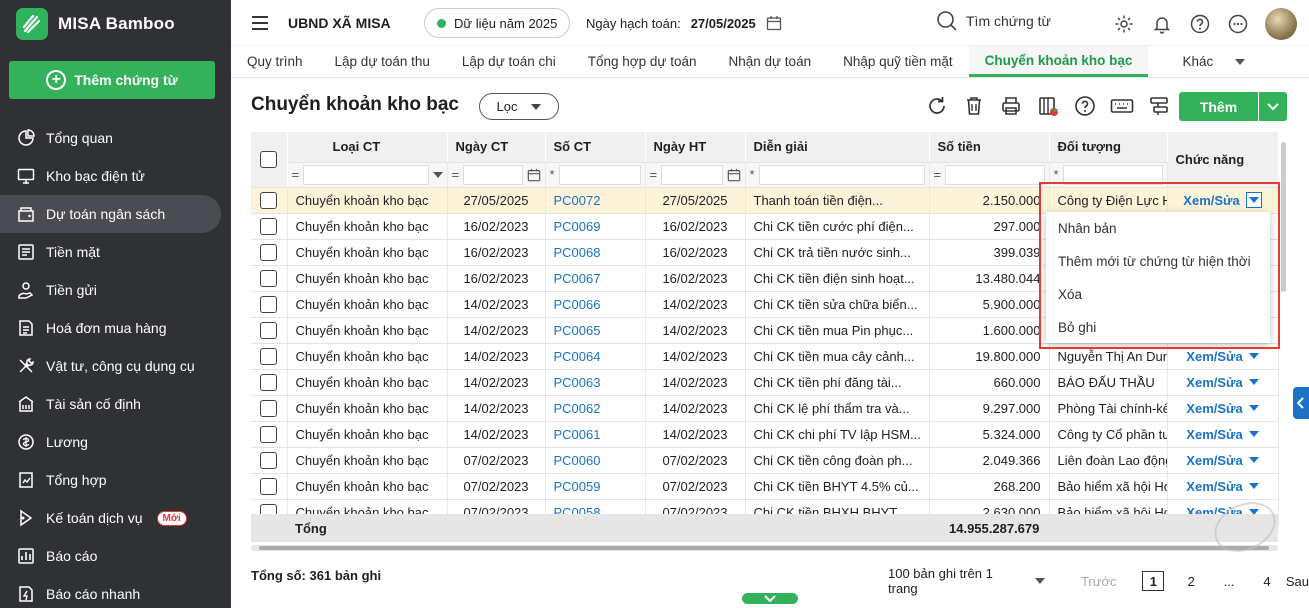 This screenshot has height=608, width=1309. What do you see at coordinates (110, 480) in the screenshot?
I see `sidebar-item-10: Tổng hợp` at bounding box center [110, 480].